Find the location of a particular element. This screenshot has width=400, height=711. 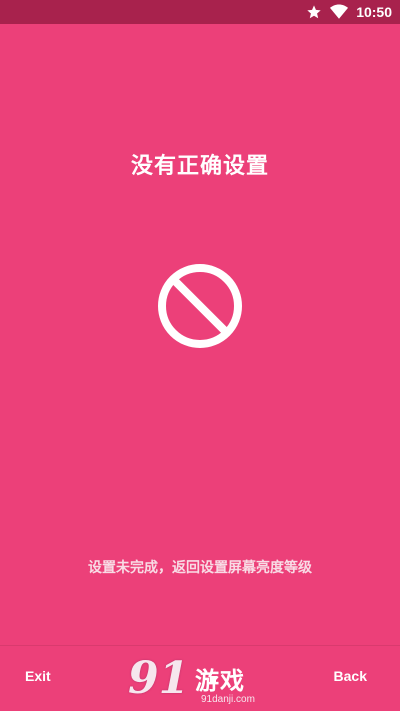

back-button: Back is located at coordinates (350, 676).